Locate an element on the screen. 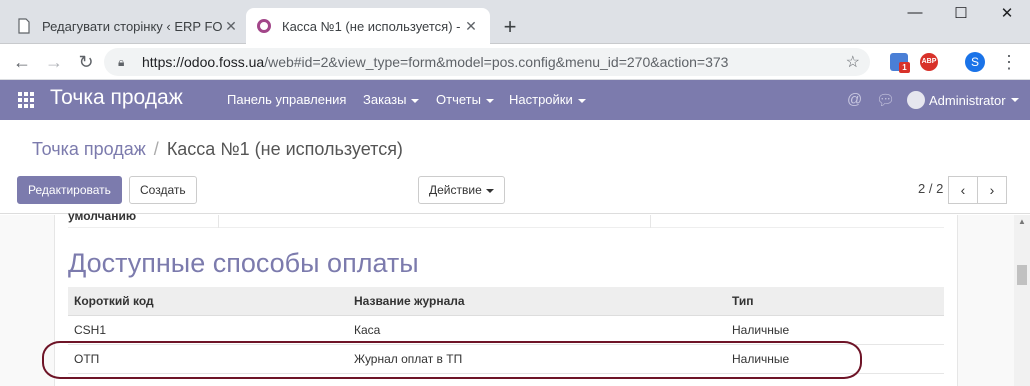 The image size is (1030, 386). back-arrow-icon: ← is located at coordinates (22, 62).